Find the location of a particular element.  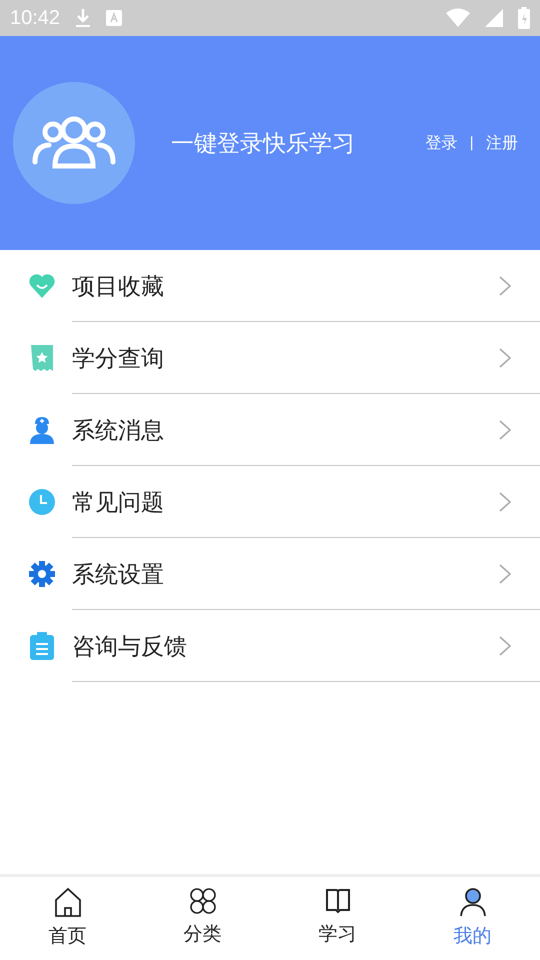

menu-label: 学分查询 is located at coordinates (118, 359).